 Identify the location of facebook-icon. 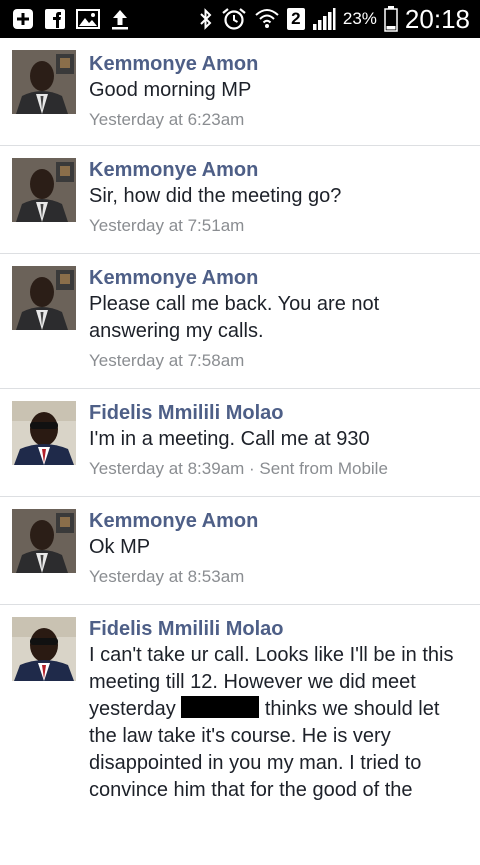
(55, 19).